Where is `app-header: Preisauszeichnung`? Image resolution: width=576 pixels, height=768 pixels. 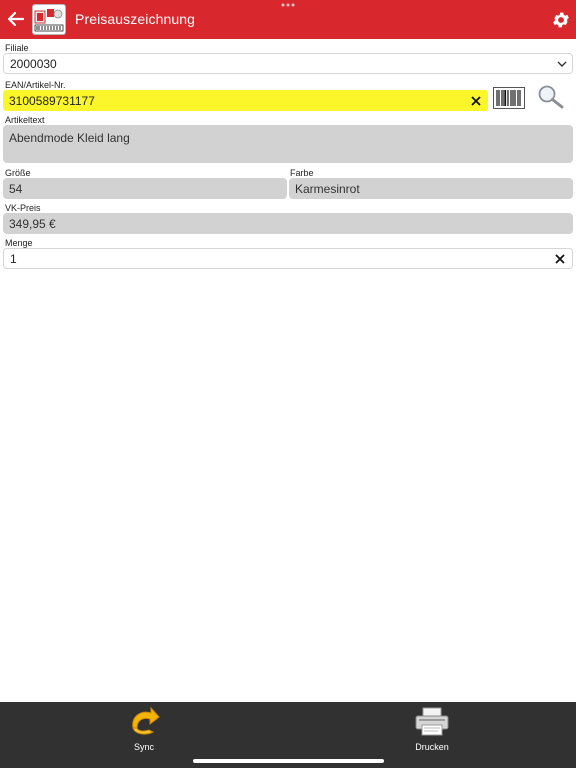
app-header: Preisauszeichnung is located at coordinates (288, 19).